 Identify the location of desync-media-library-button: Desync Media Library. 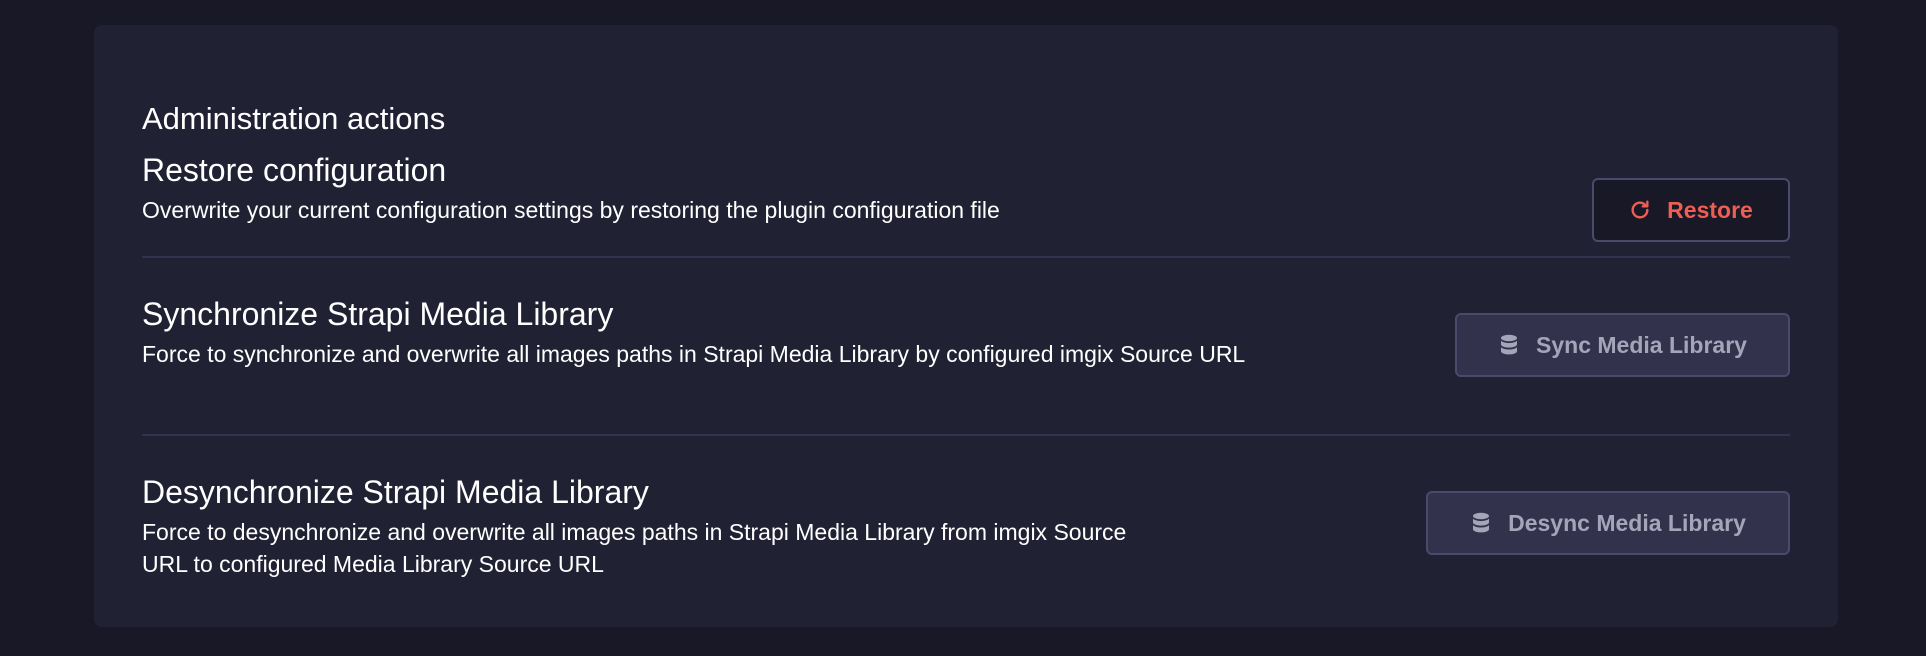
(1608, 523).